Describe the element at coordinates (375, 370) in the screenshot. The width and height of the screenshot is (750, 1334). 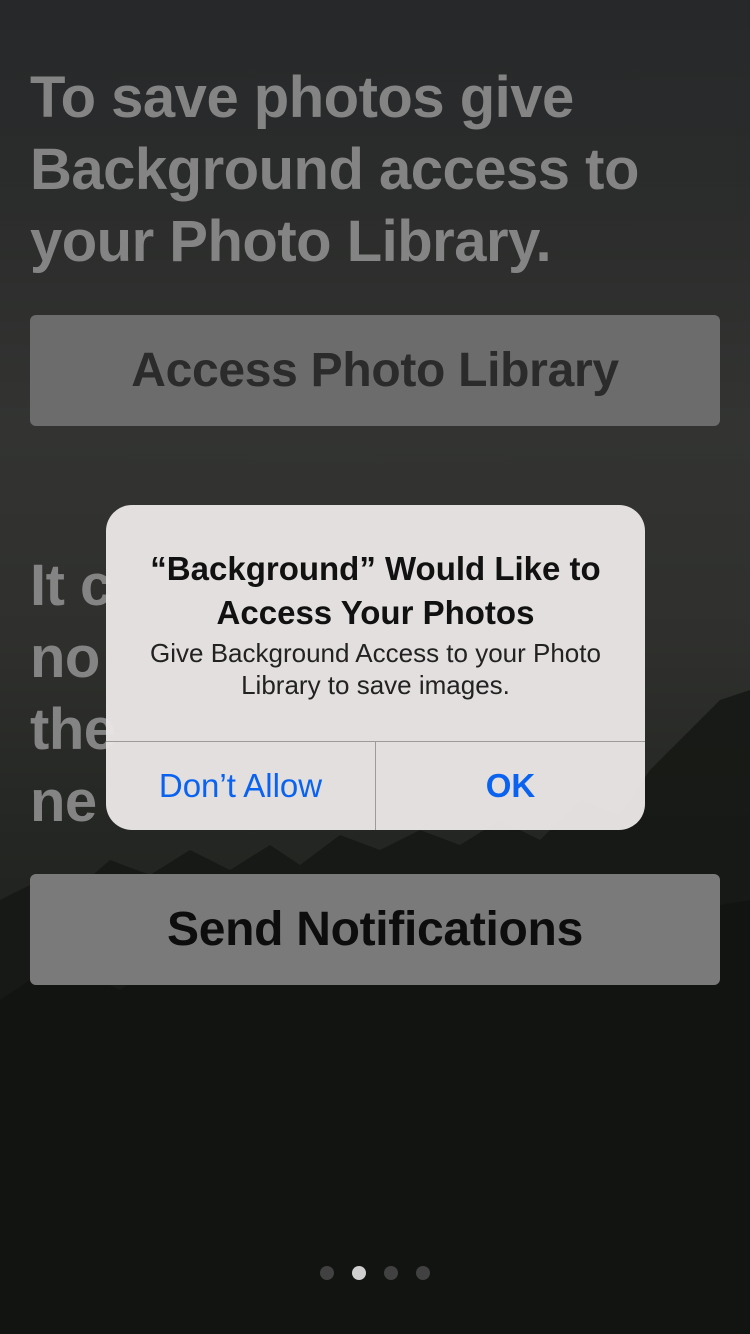
I see `access-photo-library-button: Access Photo Library` at that location.